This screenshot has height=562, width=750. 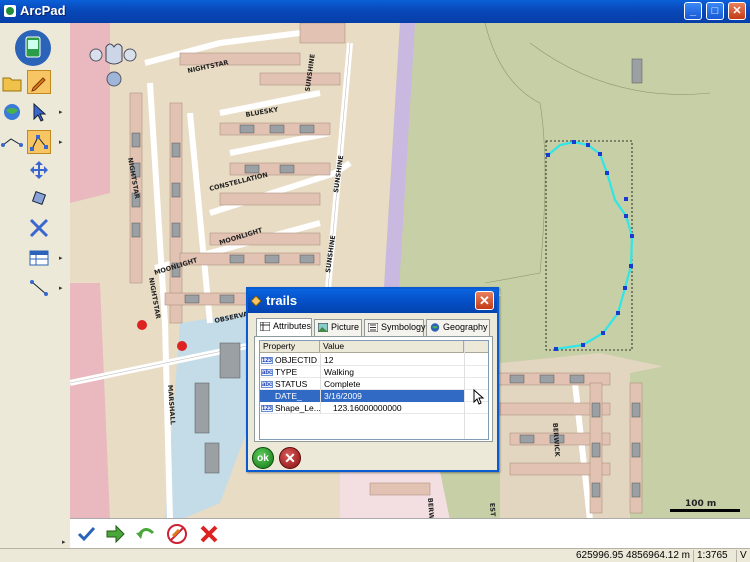 I want to click on pan-hand-icon, so click(x=112, y=65).